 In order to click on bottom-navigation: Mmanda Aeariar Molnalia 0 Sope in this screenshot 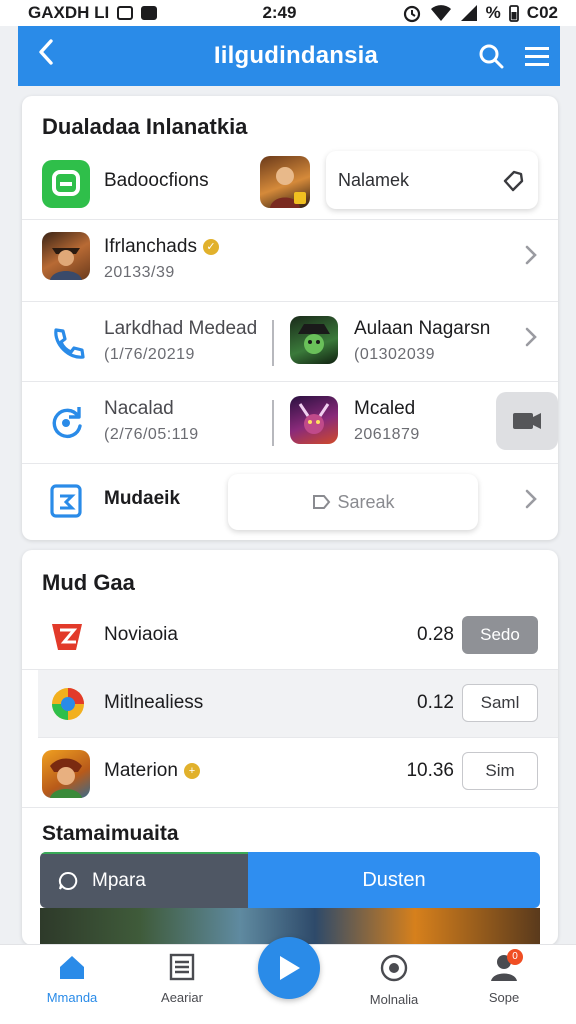, I will do `click(288, 980)`.